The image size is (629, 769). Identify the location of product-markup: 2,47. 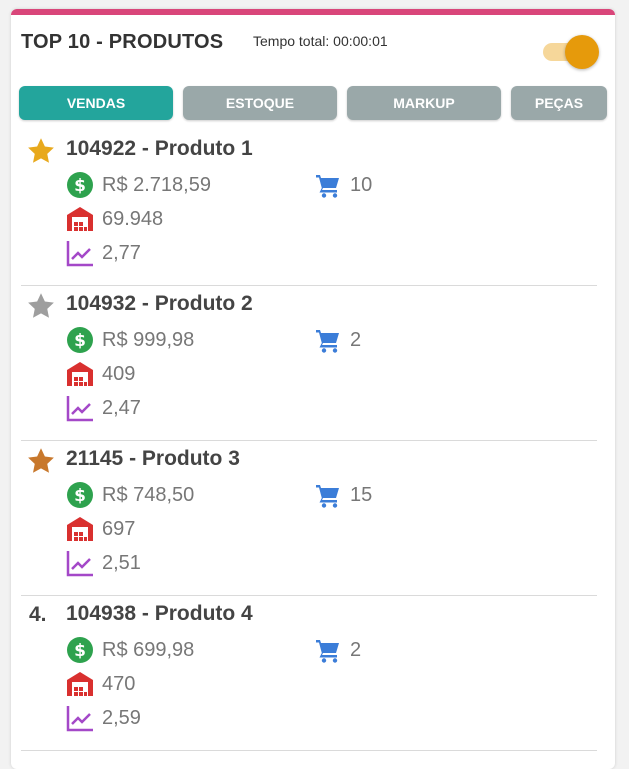
(121, 407).